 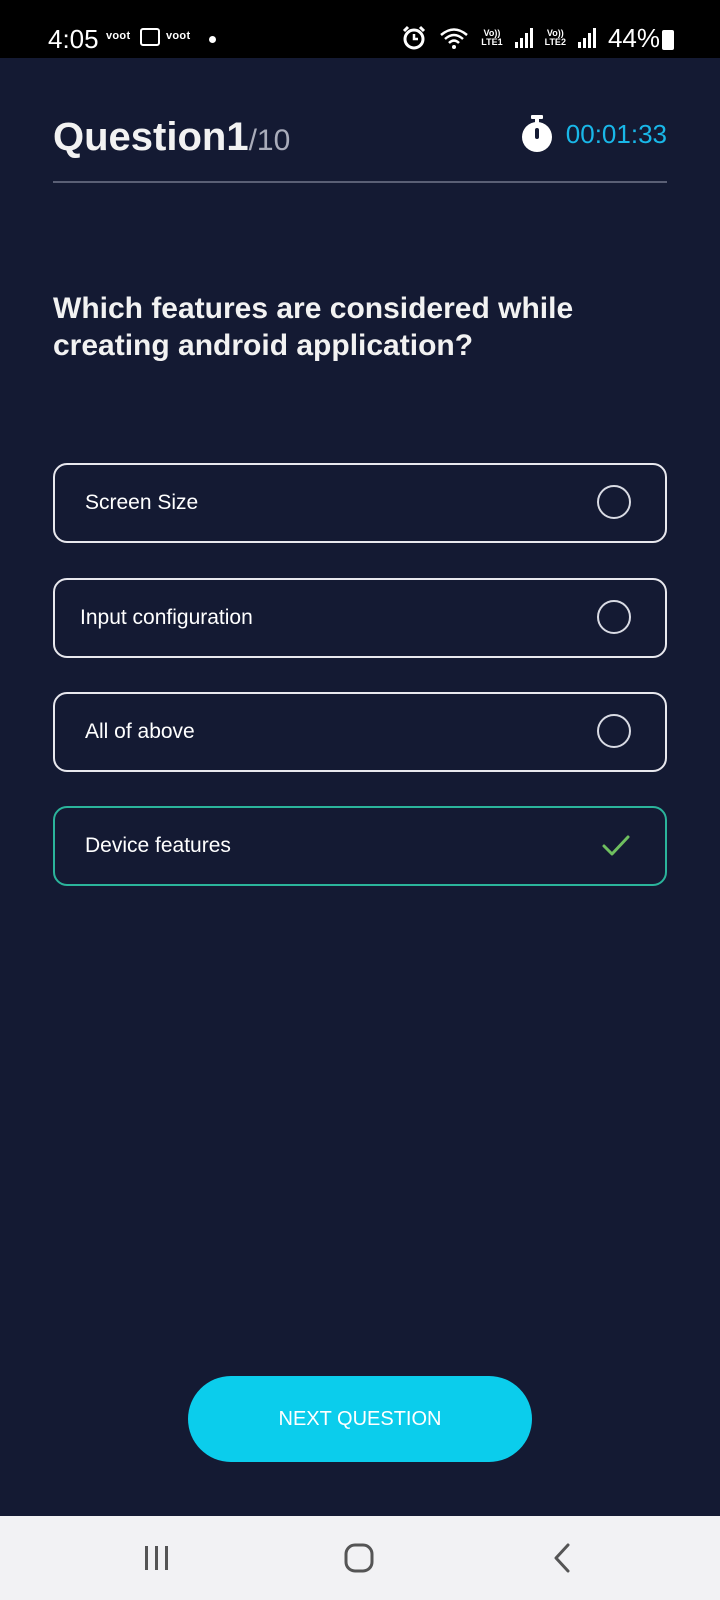 What do you see at coordinates (586, 38) in the screenshot?
I see `signal-2-icon` at bounding box center [586, 38].